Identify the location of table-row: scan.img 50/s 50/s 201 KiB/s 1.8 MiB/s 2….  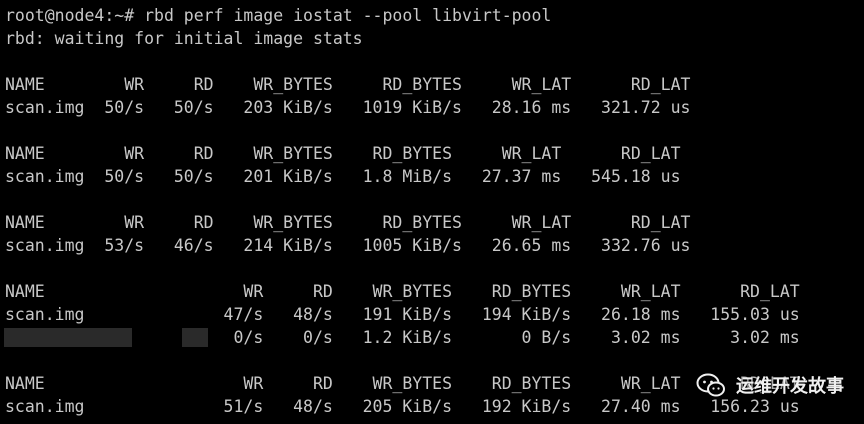
(343, 176).